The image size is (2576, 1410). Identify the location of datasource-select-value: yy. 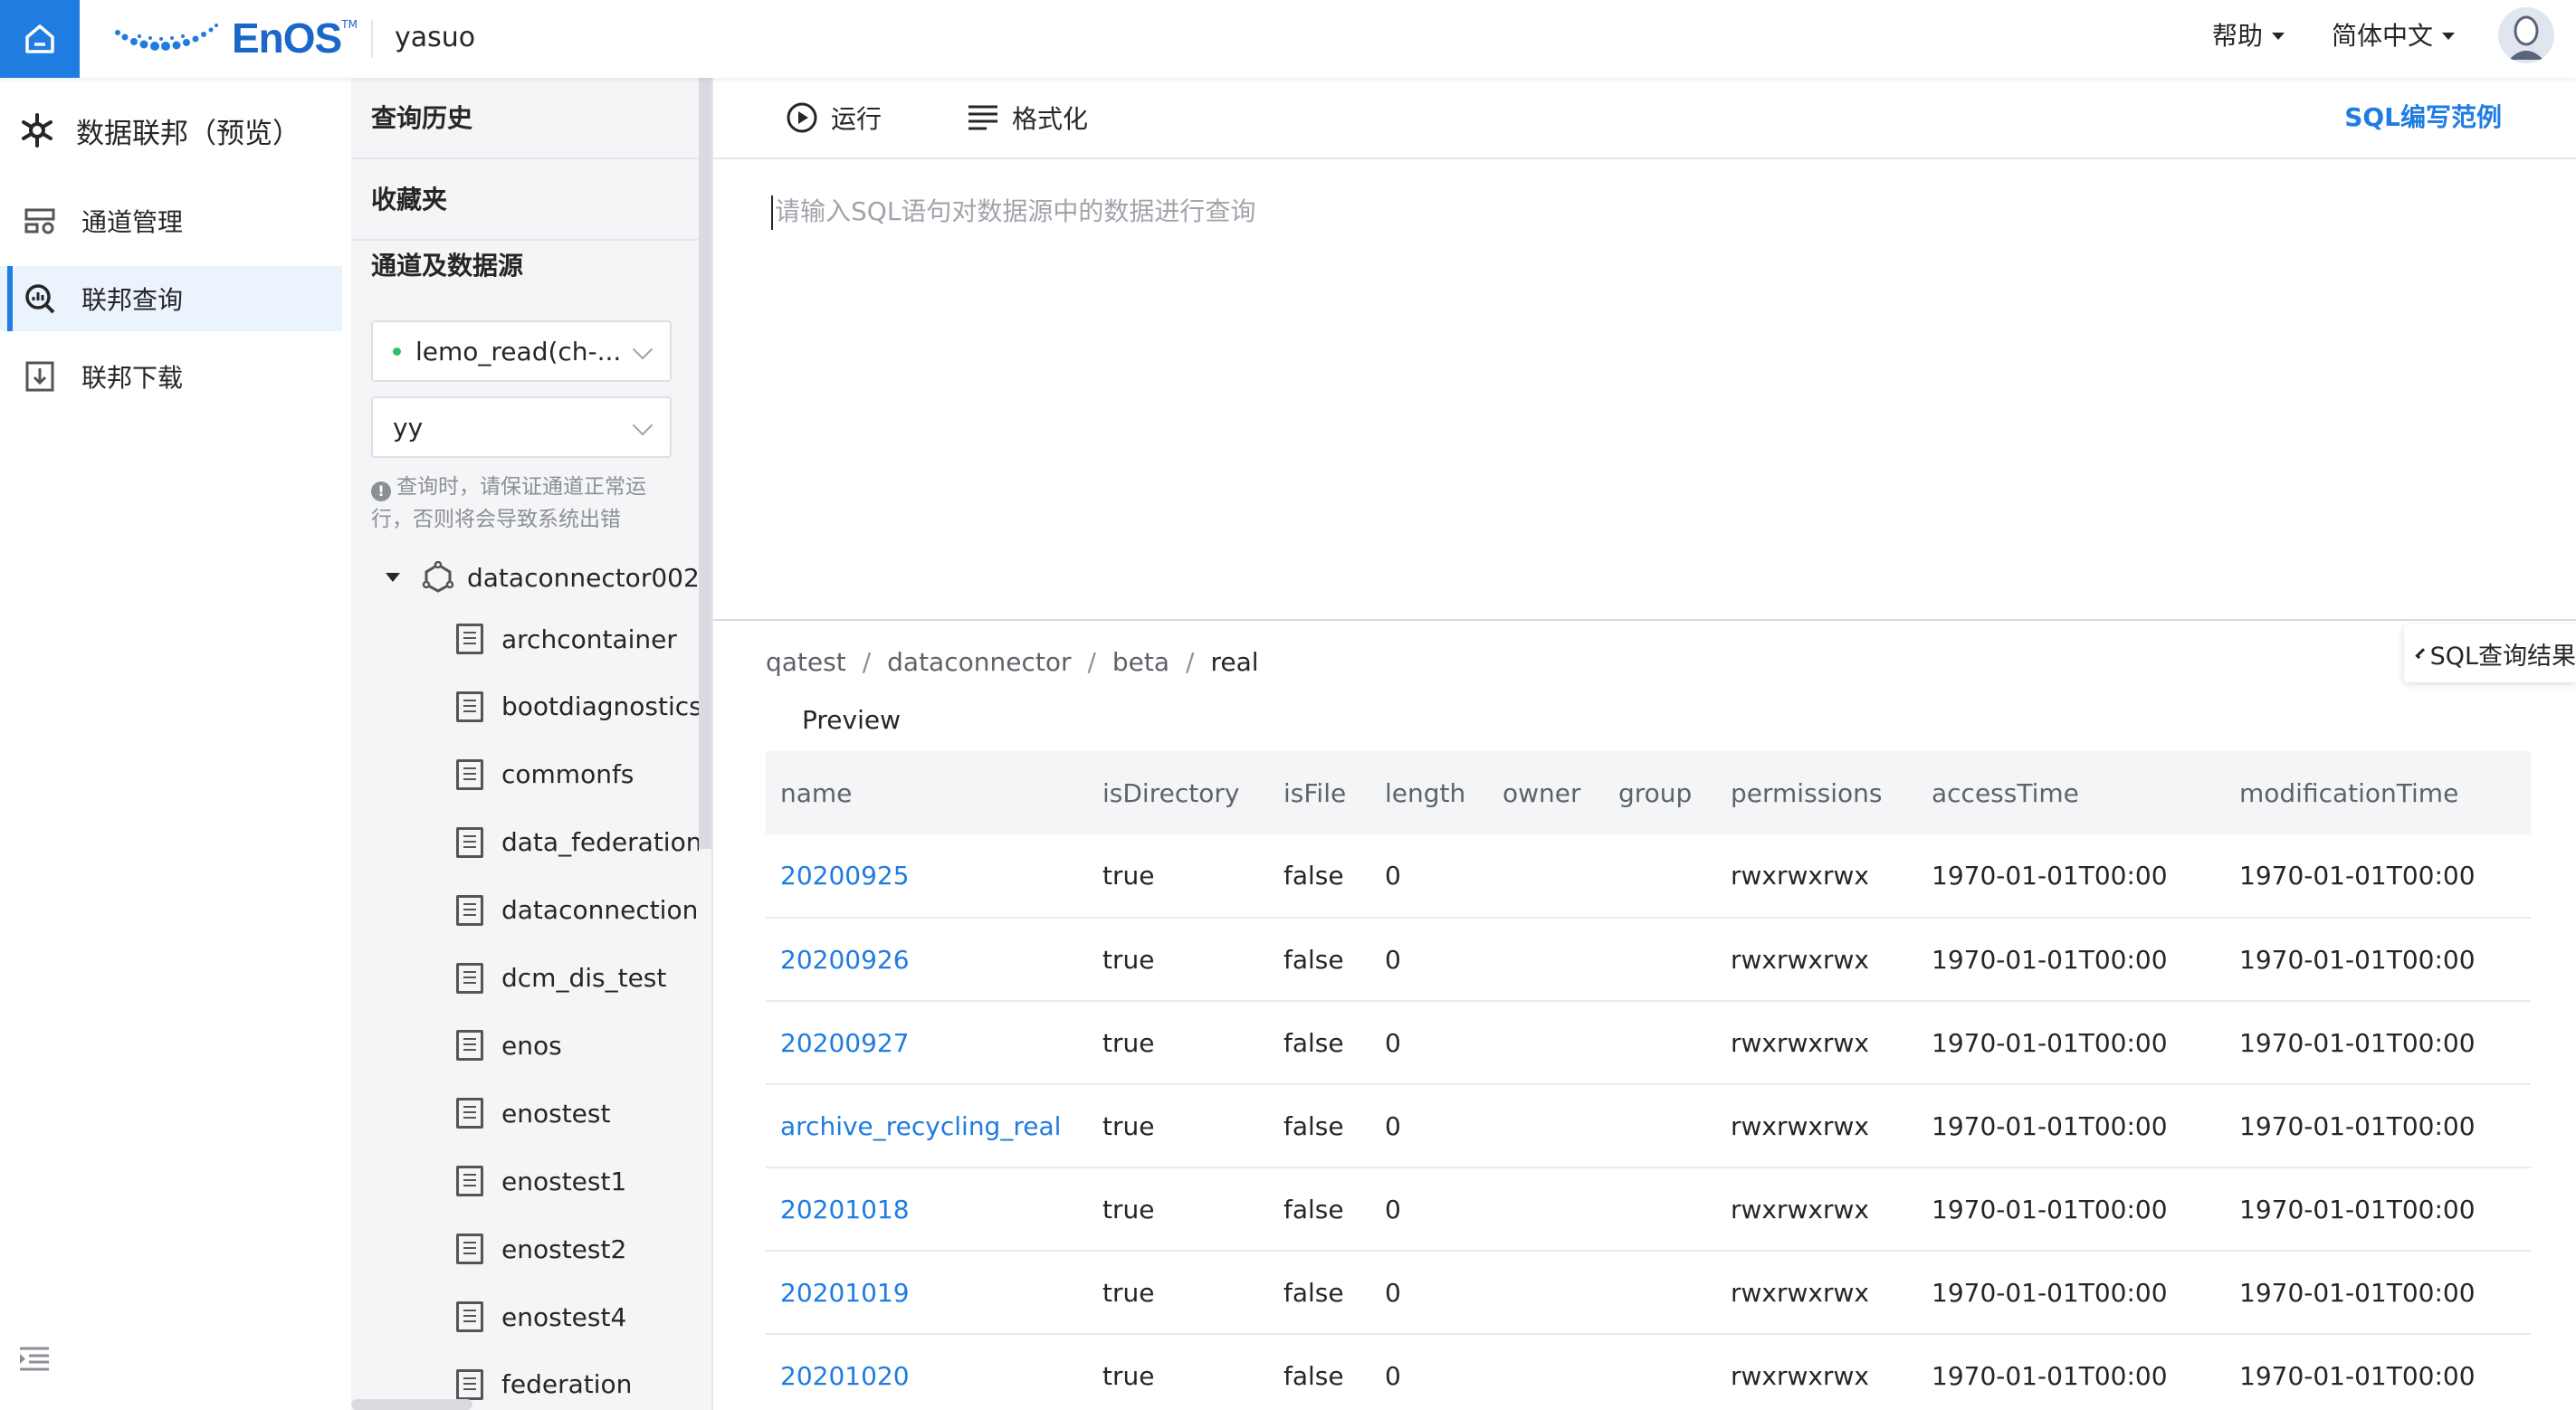
(409, 427).